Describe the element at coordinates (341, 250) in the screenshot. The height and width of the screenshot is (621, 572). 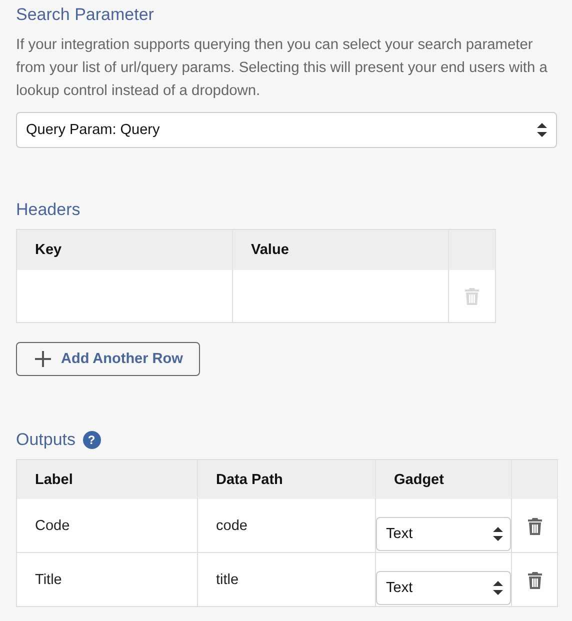
I see `column-header: Value` at that location.